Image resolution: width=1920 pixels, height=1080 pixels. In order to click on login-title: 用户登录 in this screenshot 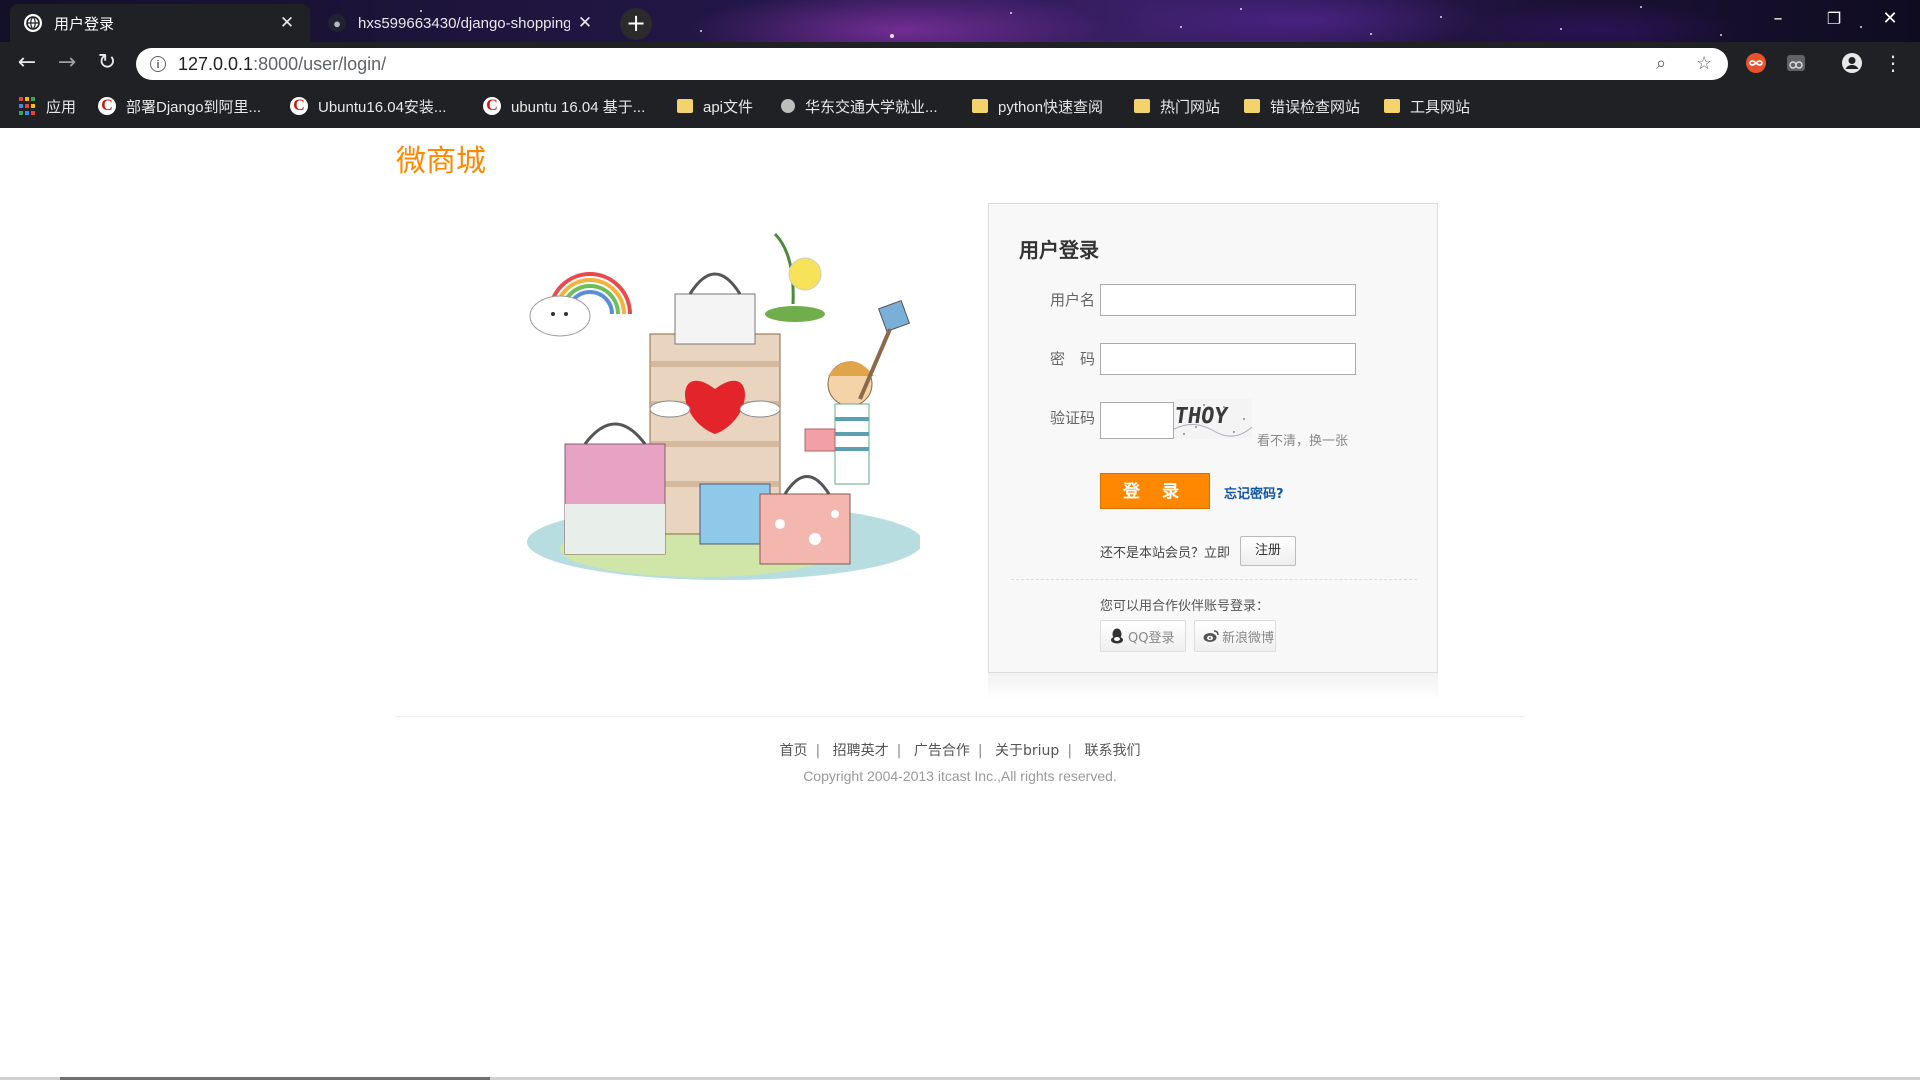, I will do `click(1059, 250)`.